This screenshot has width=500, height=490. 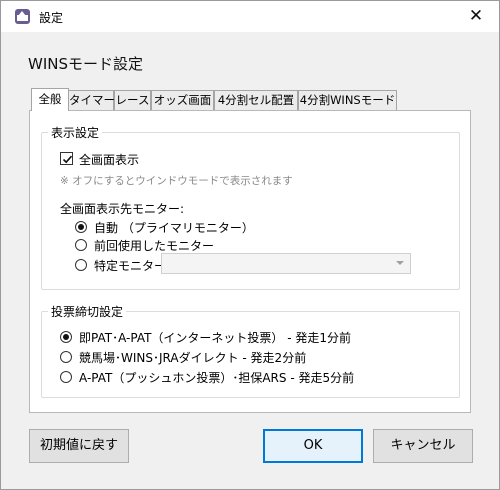 I want to click on chevron-down-icon, so click(x=400, y=263).